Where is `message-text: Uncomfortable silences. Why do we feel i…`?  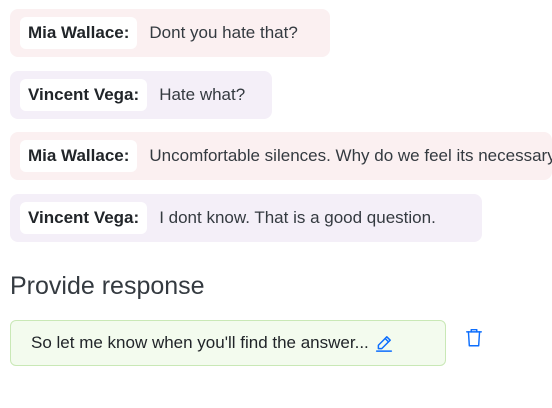 message-text: Uncomfortable silences. Why do we feel i… is located at coordinates (350, 155).